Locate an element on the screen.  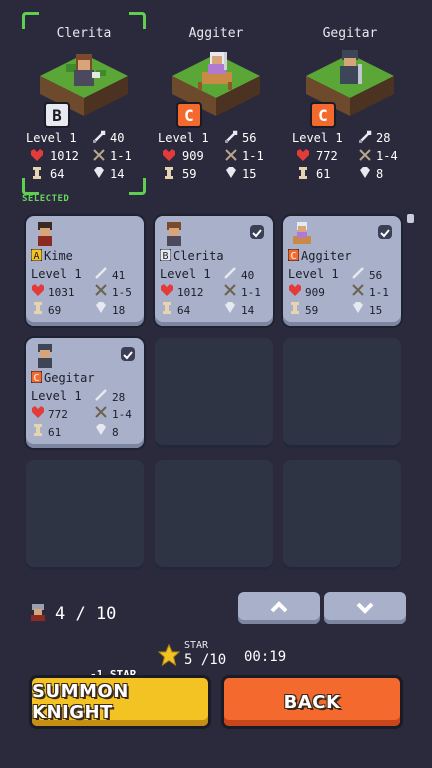
party-name: Clerita is located at coordinates (84, 33).